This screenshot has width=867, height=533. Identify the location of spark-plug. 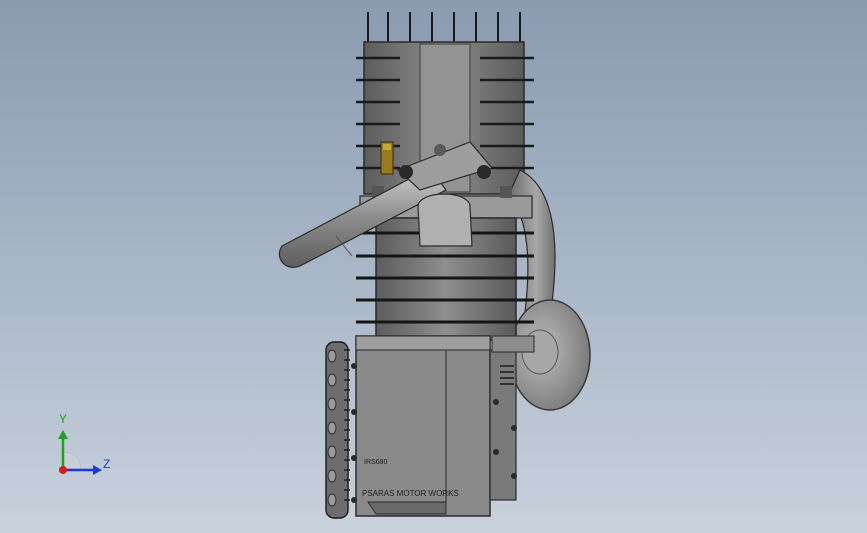
(387, 158).